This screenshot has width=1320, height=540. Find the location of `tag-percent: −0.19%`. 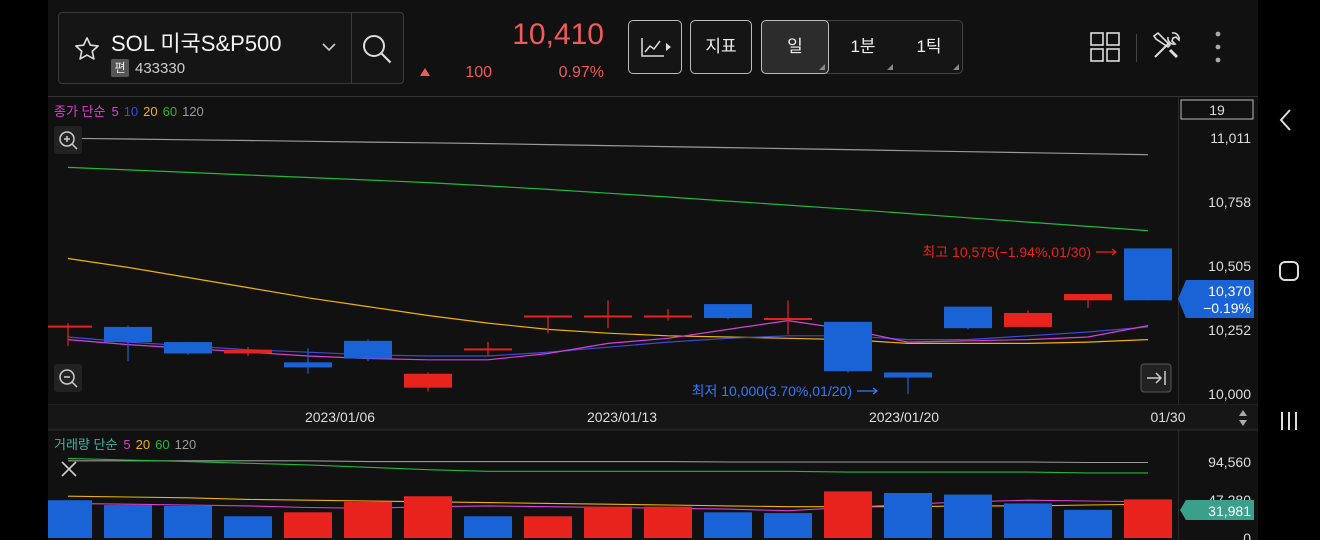

tag-percent: −0.19% is located at coordinates (1227, 308).